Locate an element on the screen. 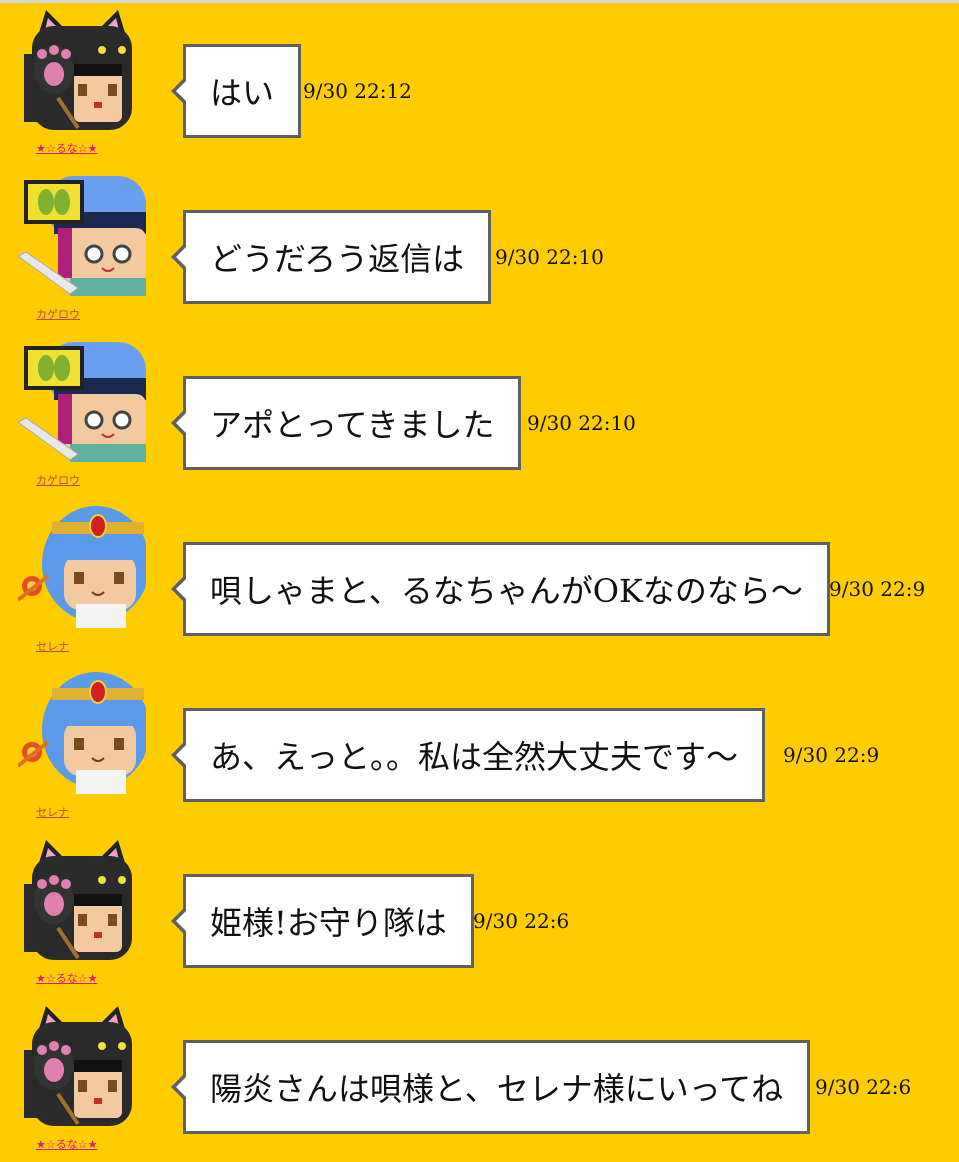 The image size is (959, 1162). message-bubble: 陽炎さんは唄様と、セレナ様にいってね is located at coordinates (490, 1087).